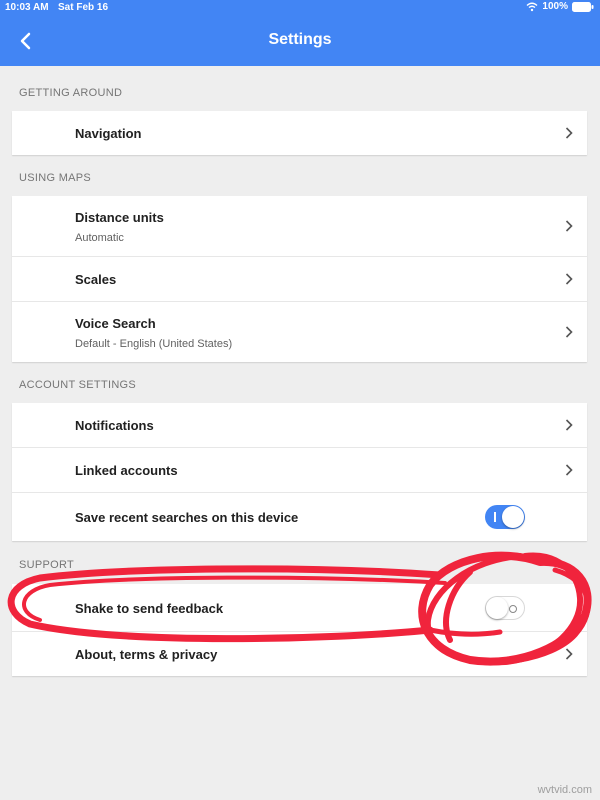 The image size is (600, 800). I want to click on settings-item-linked-accounts: Linked accounts, so click(299, 470).